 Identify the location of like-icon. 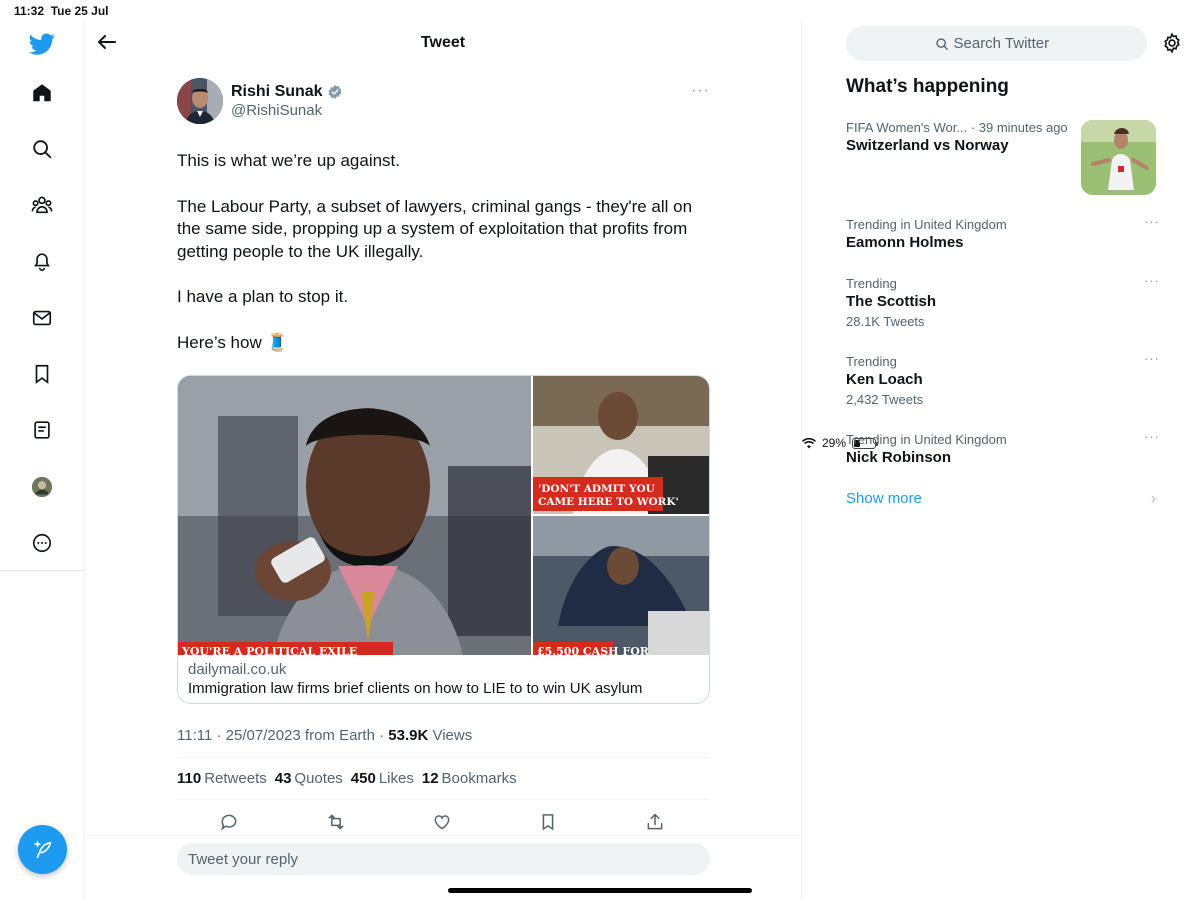
(442, 822).